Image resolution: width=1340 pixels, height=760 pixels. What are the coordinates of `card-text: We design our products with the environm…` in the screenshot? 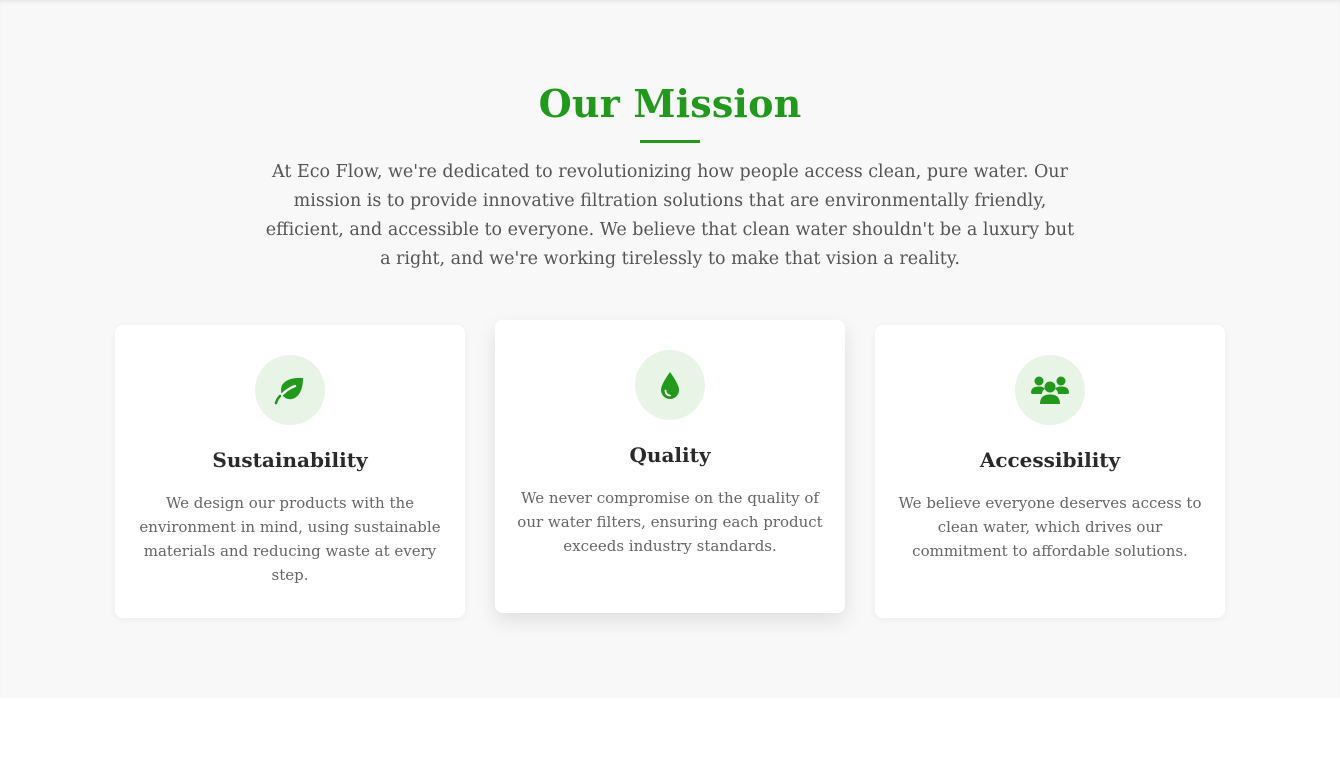 It's located at (290, 539).